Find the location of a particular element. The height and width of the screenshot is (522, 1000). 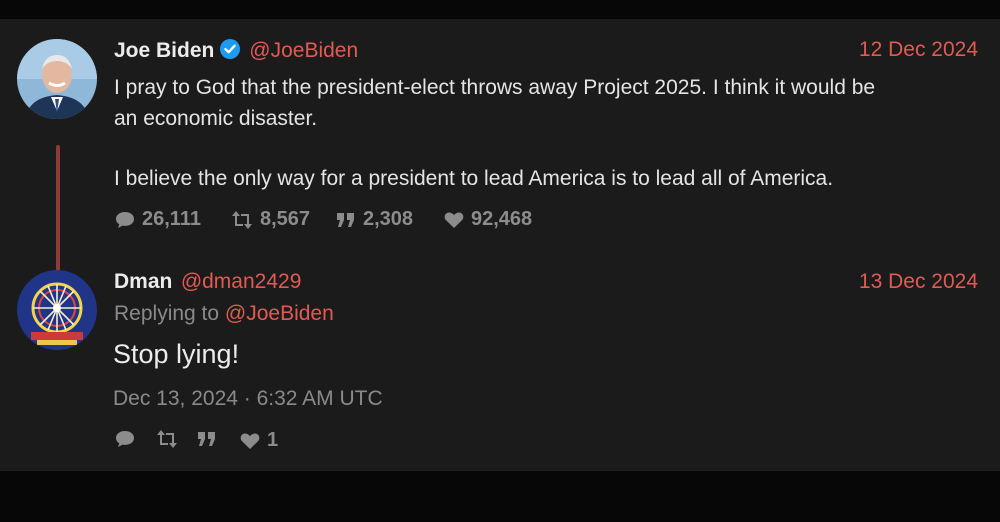

tweet-header: Joe Biden @JoeBiden is located at coordinates (236, 50).